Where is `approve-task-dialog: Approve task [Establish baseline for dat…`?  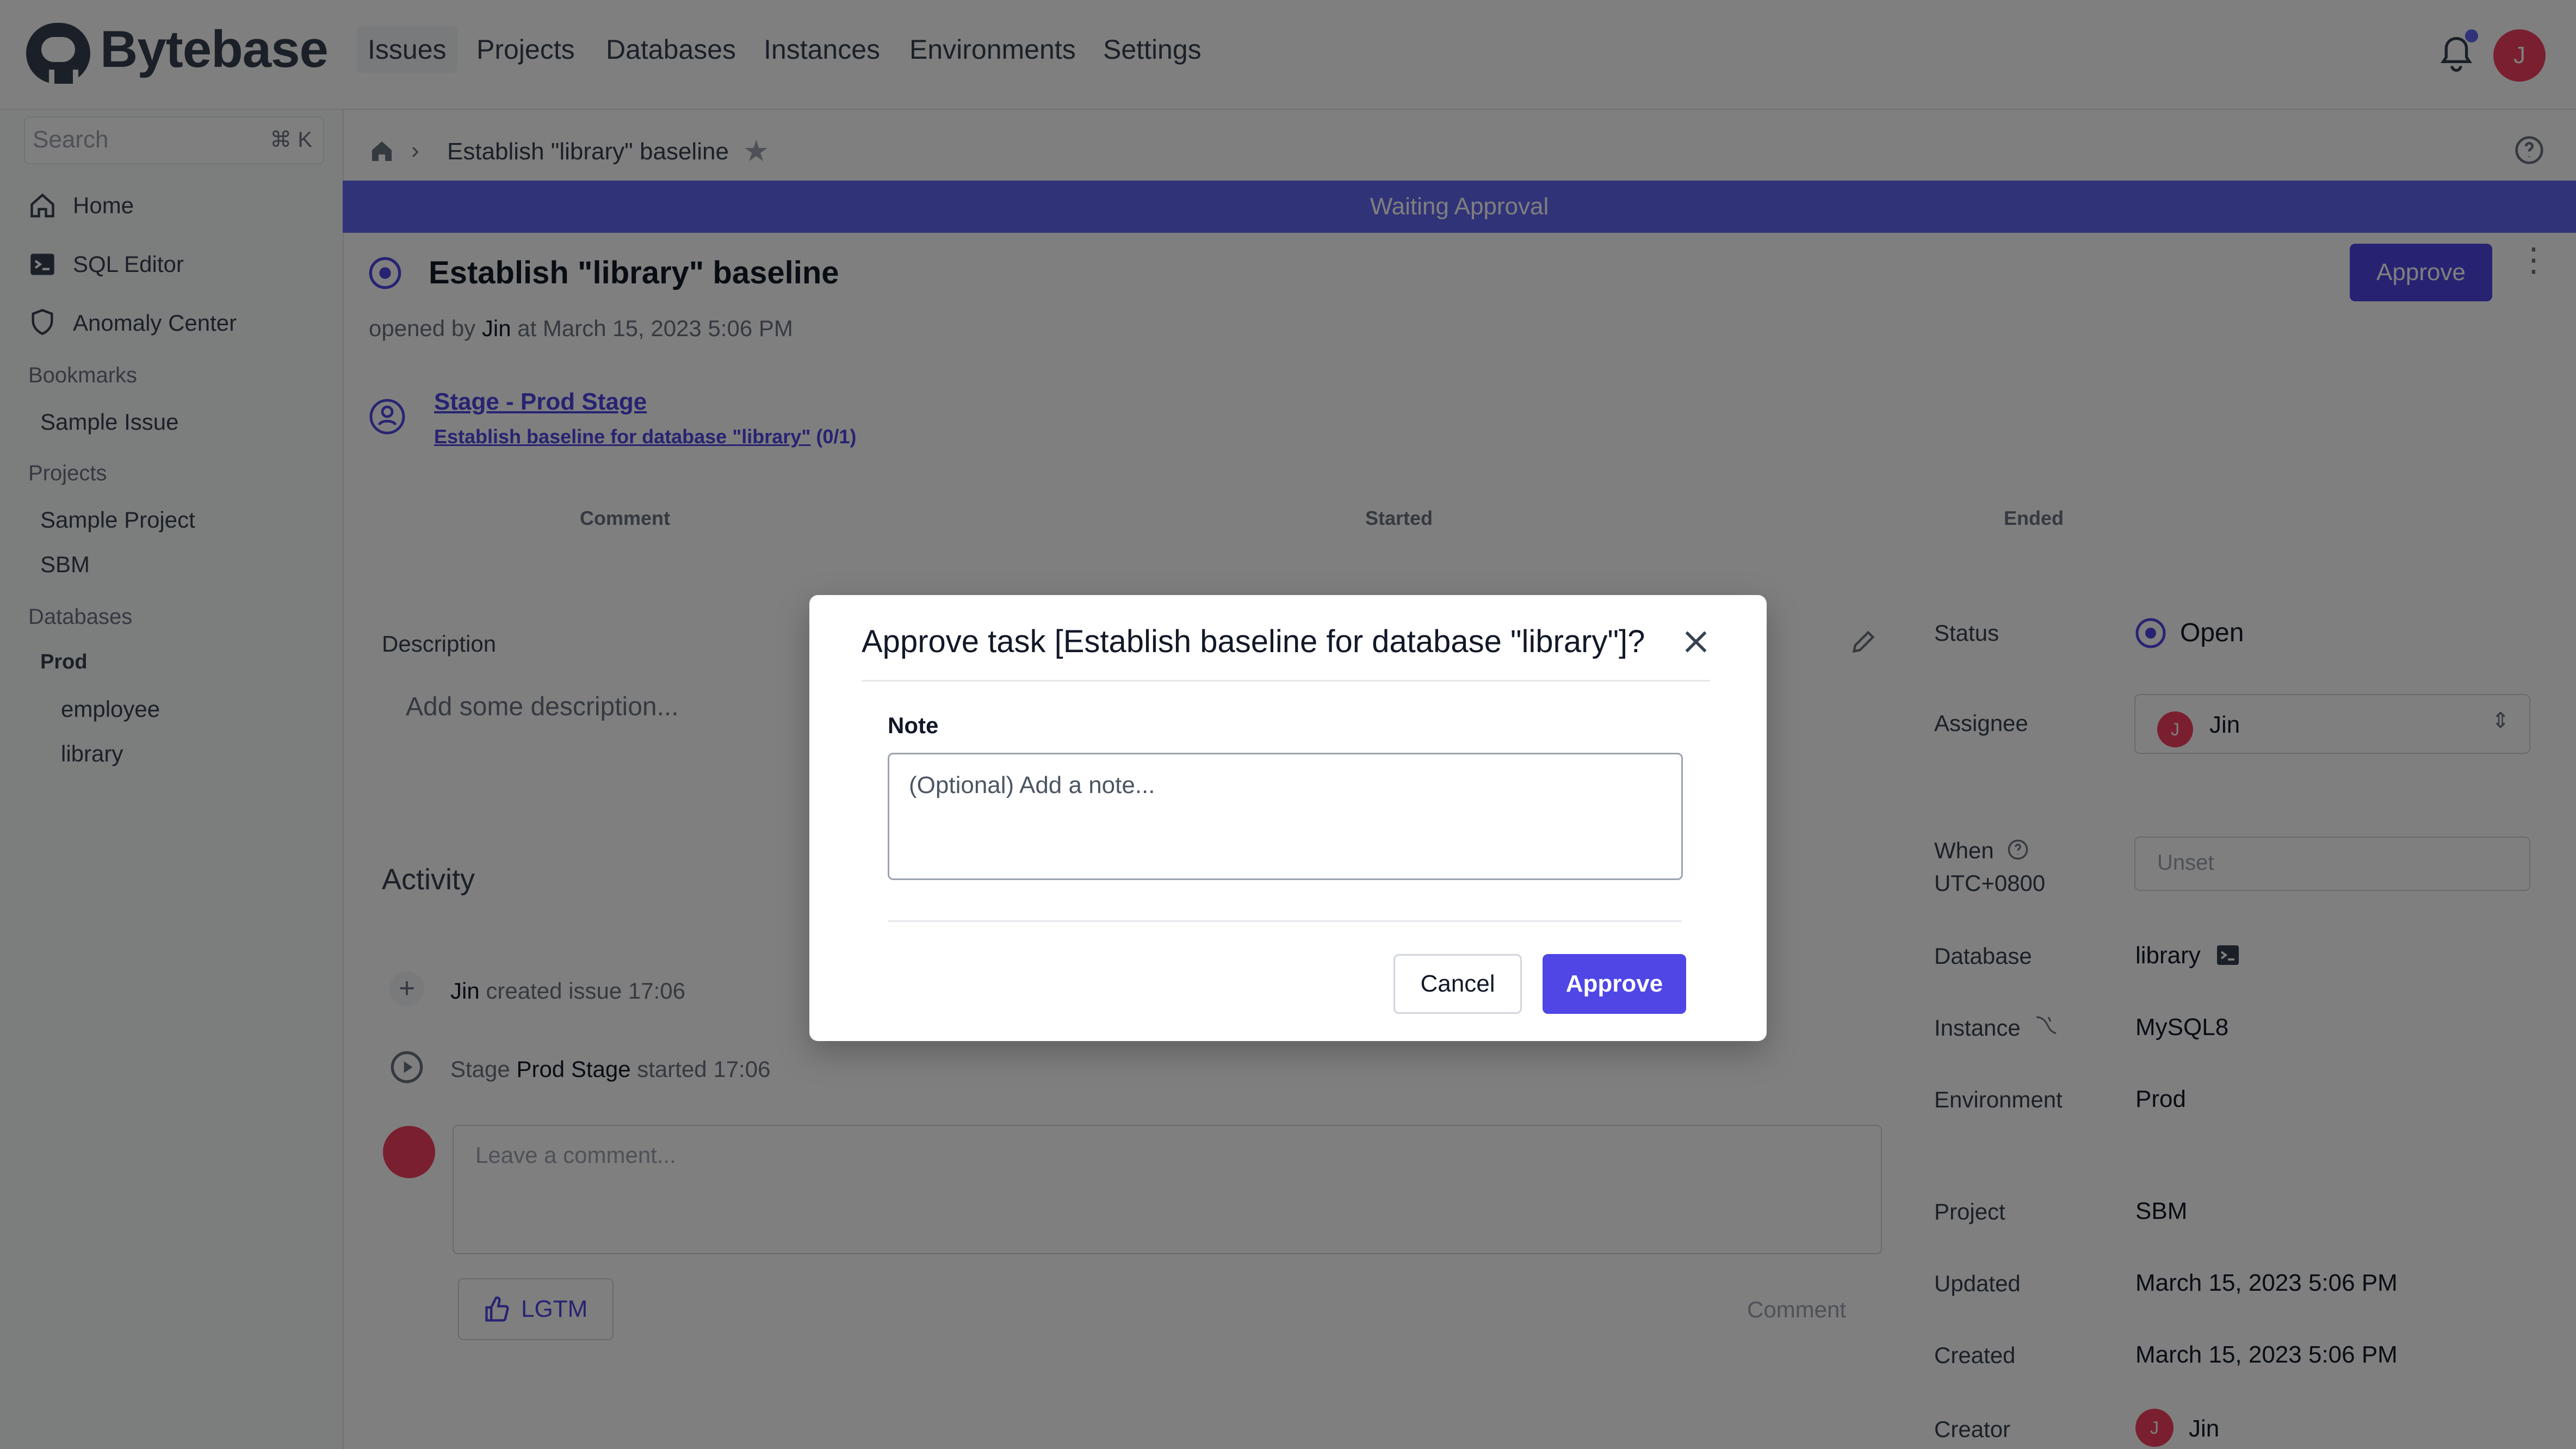 approve-task-dialog: Approve task [Establish baseline for dat… is located at coordinates (1288, 818).